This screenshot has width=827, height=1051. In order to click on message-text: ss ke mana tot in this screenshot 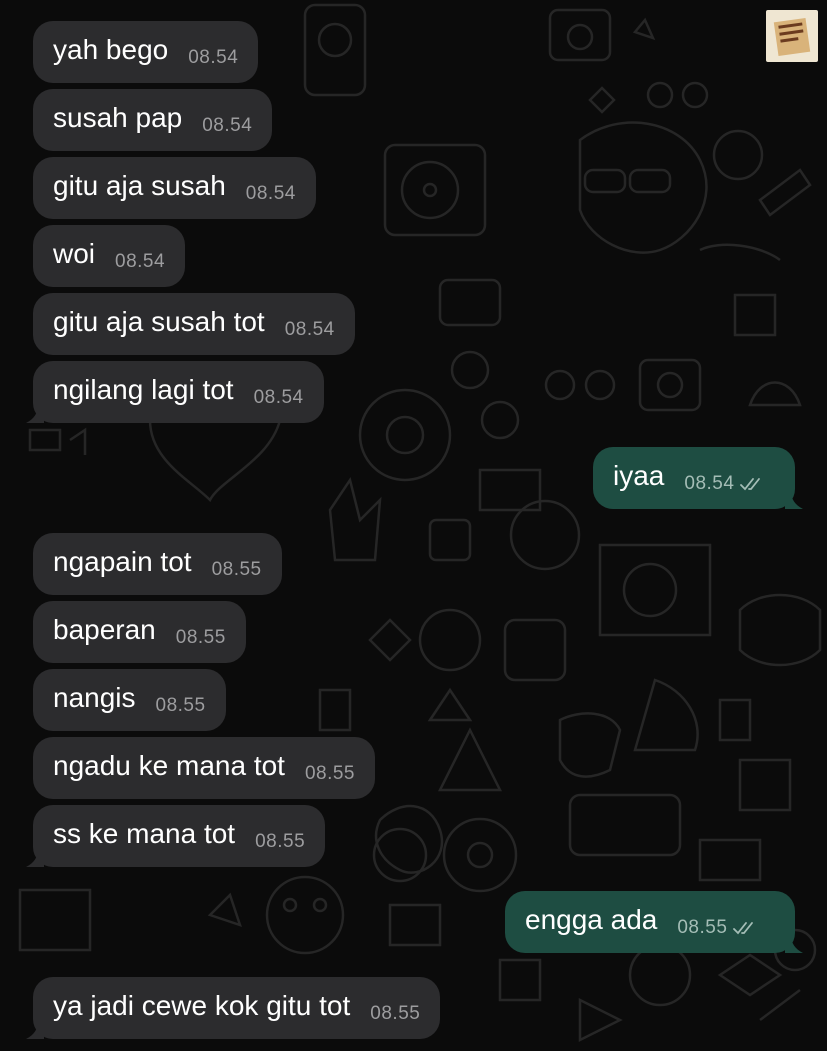, I will do `click(144, 833)`.